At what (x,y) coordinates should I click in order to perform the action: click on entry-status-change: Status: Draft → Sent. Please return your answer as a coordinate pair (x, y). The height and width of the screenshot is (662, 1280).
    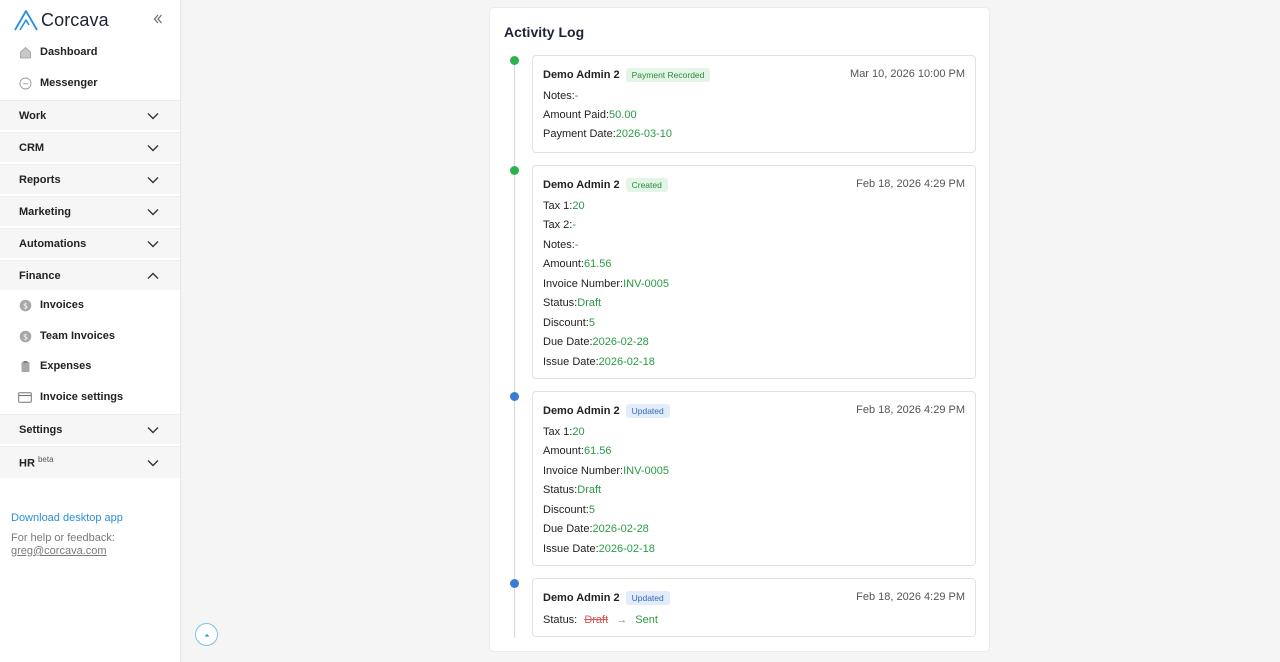
    Looking at the image, I should click on (600, 620).